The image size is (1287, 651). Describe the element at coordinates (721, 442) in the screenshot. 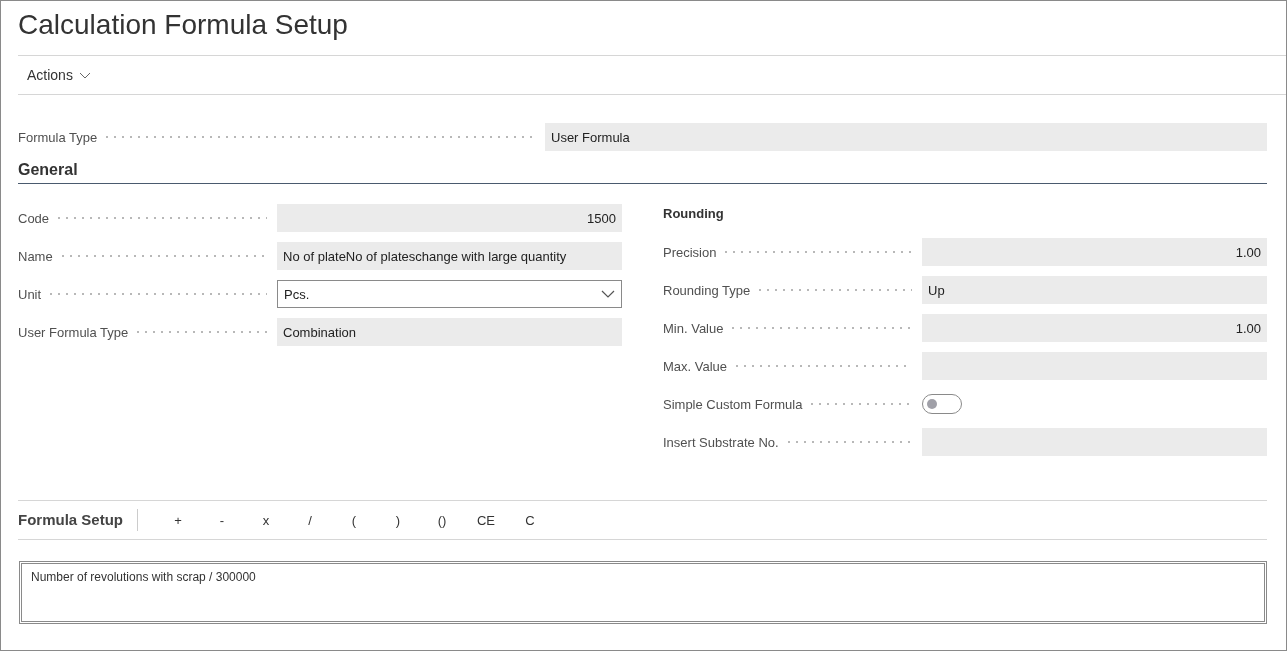

I see `field-label: Insert Substrate No.` at that location.